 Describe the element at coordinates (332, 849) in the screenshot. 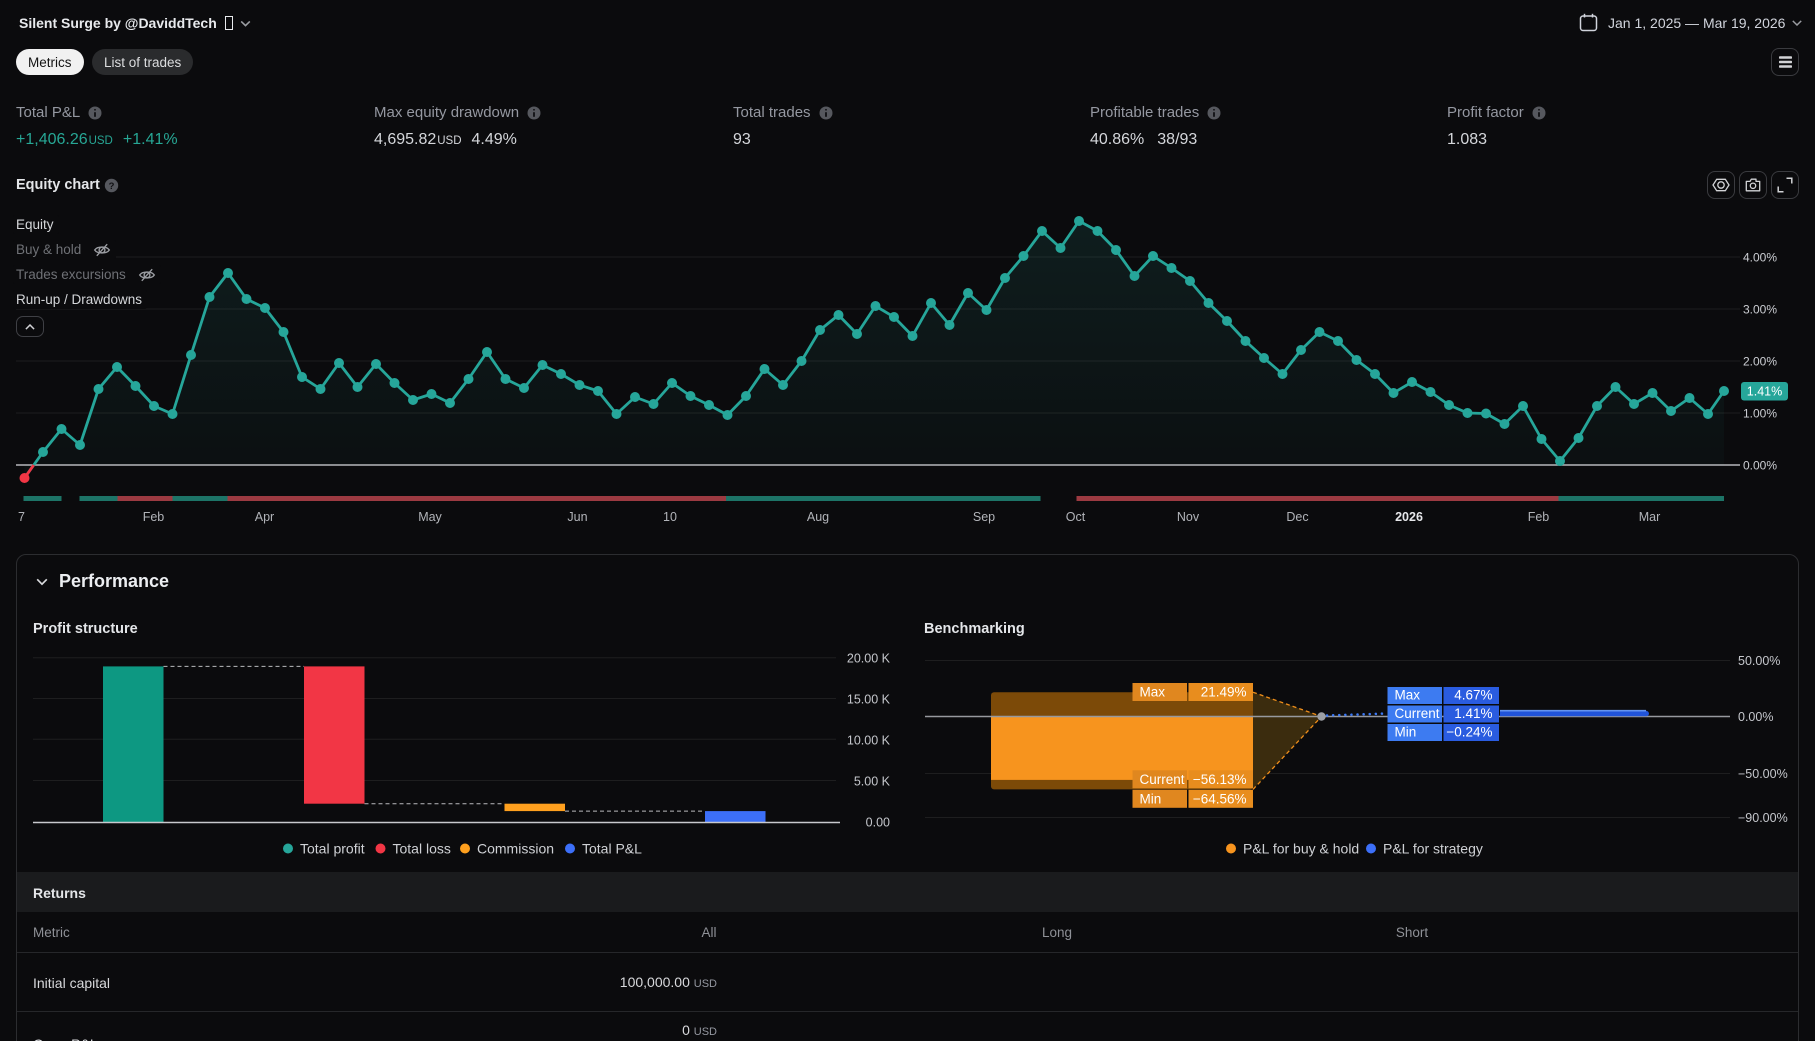

I see `svg-text: Total profit` at that location.